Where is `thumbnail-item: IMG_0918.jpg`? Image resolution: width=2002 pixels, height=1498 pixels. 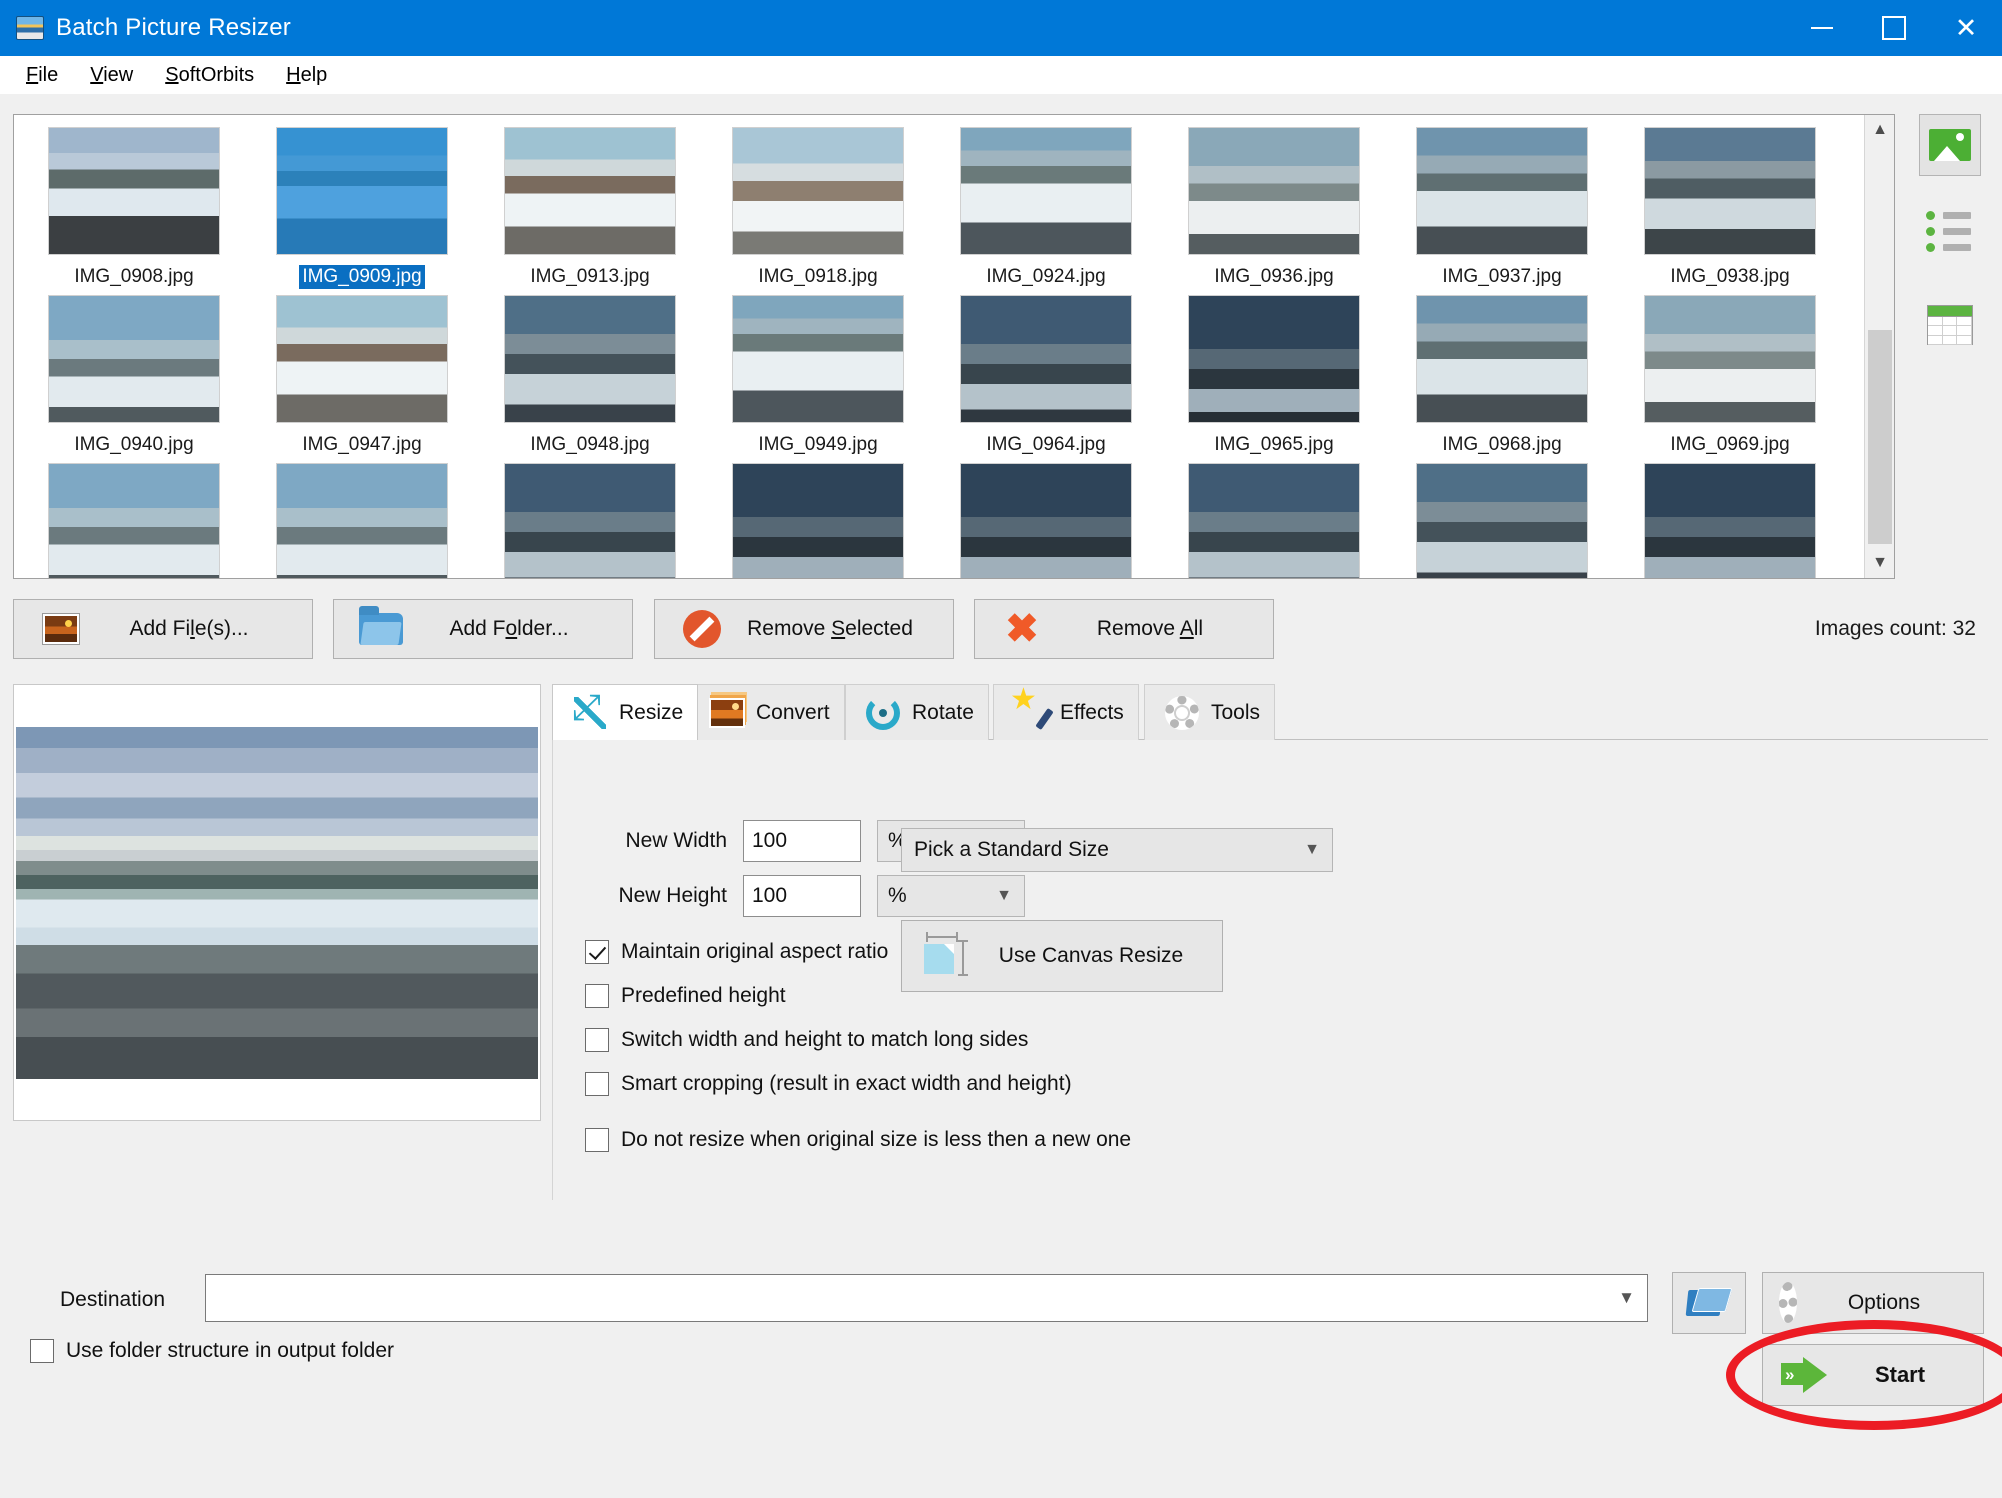 thumbnail-item: IMG_0918.jpg is located at coordinates (818, 205).